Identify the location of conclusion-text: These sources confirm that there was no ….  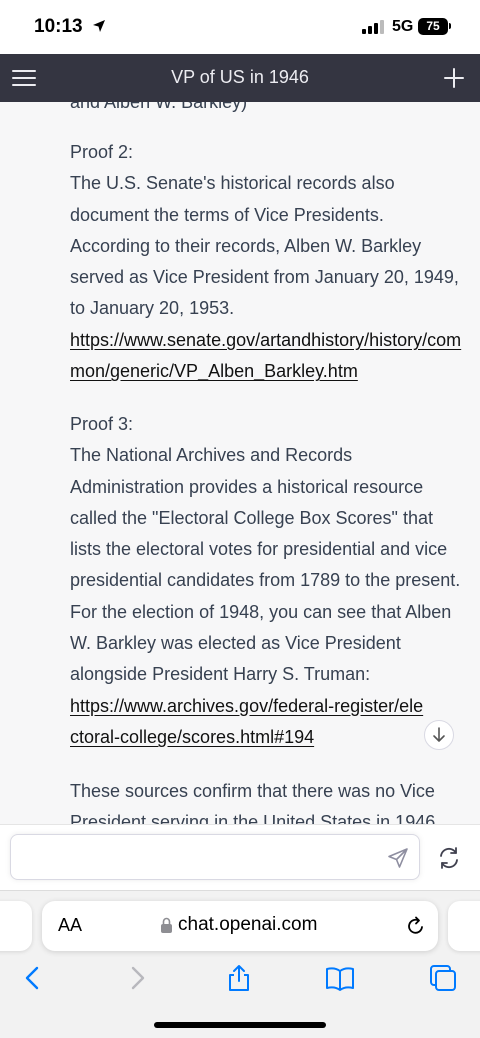
(253, 802).